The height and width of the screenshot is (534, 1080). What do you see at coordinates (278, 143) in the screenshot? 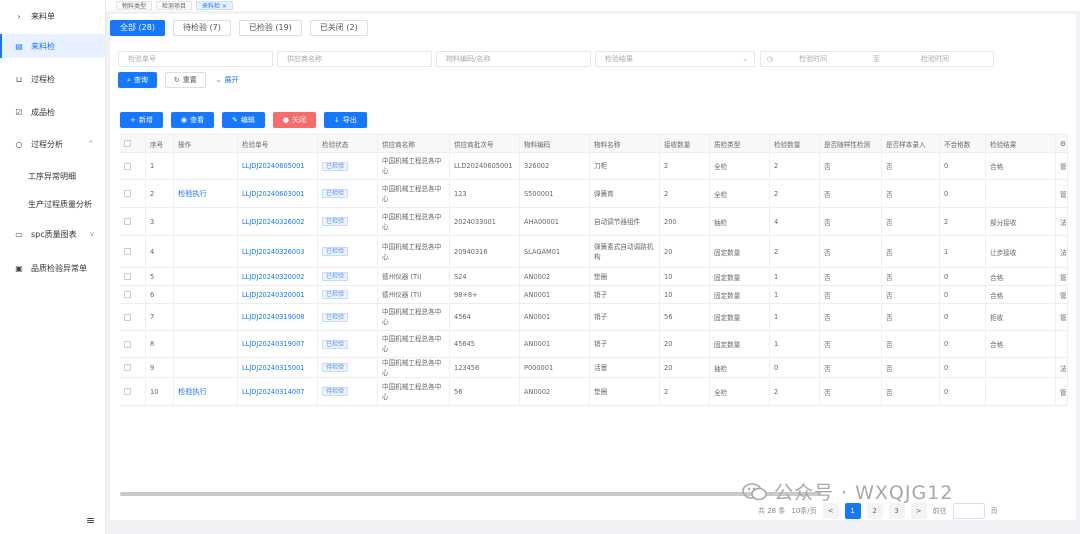
I see `column-header: 检验单号` at bounding box center [278, 143].